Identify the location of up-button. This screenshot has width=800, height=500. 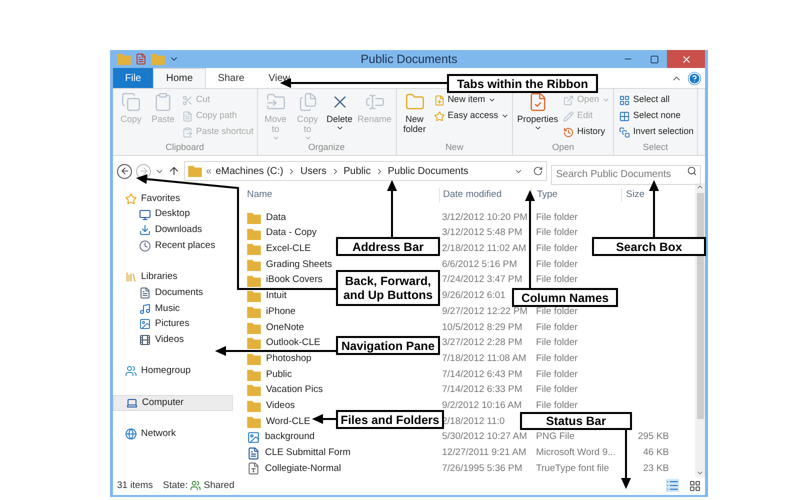
(174, 171).